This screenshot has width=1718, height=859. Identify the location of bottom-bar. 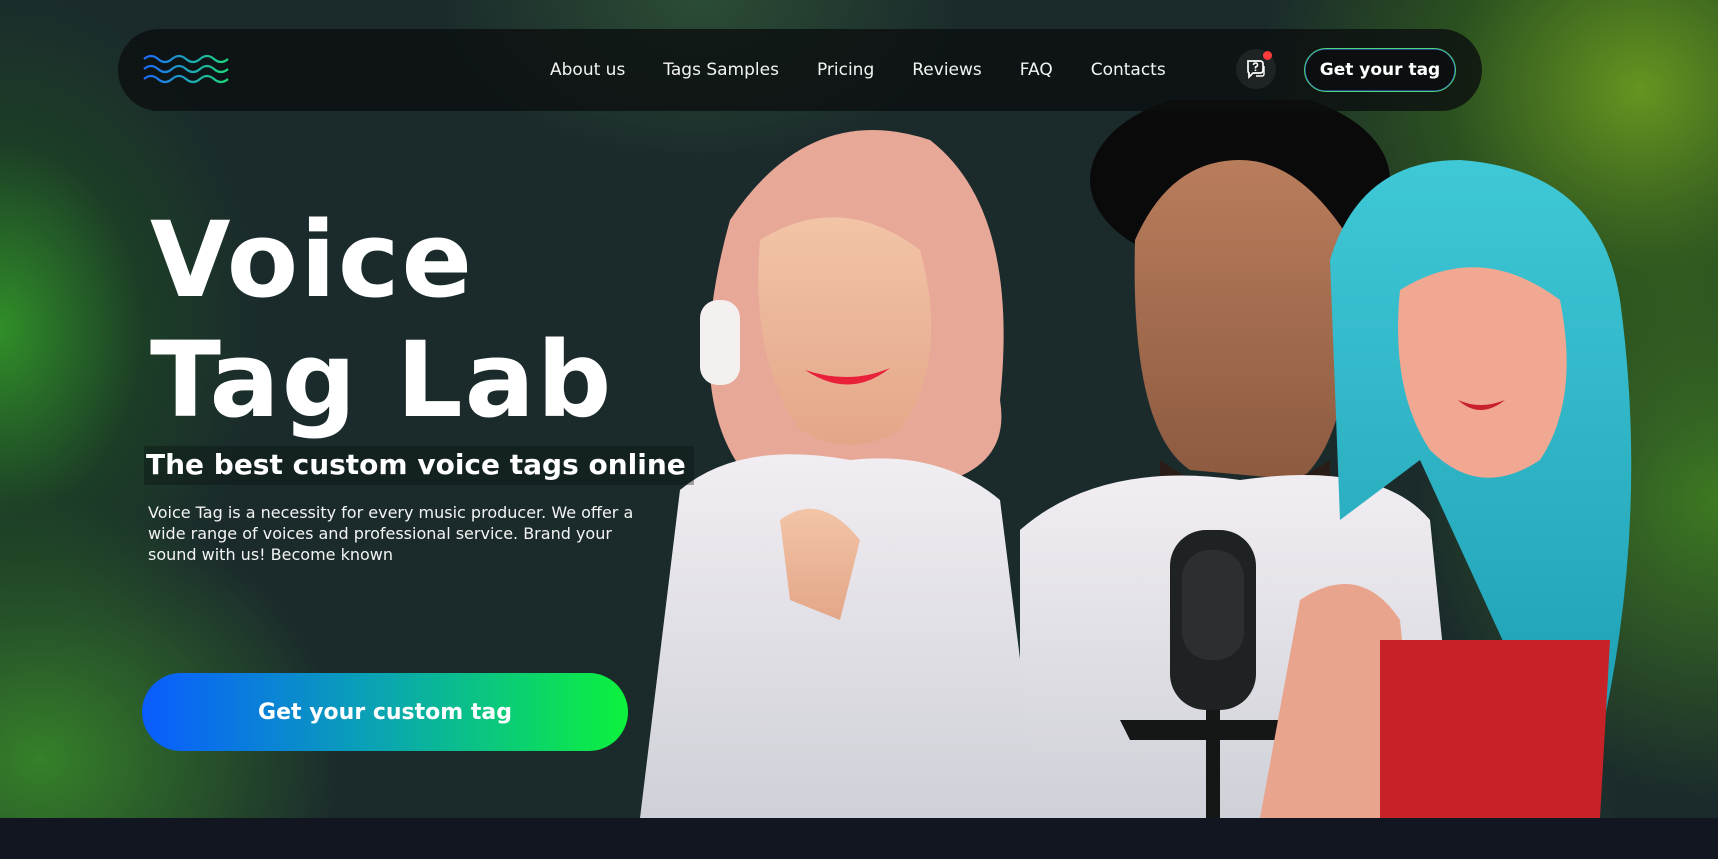
(859, 838).